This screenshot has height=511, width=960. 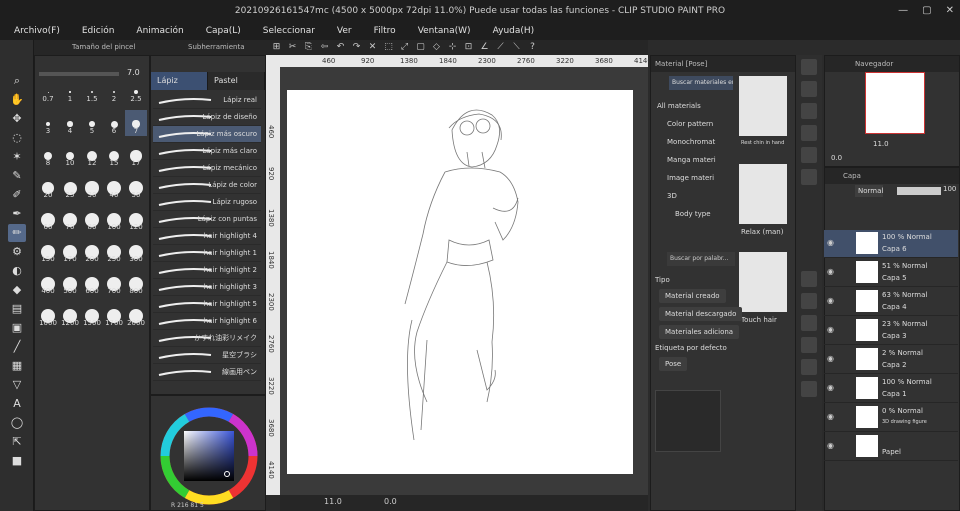 I want to click on brush-size-option: 500, so click(x=70, y=283).